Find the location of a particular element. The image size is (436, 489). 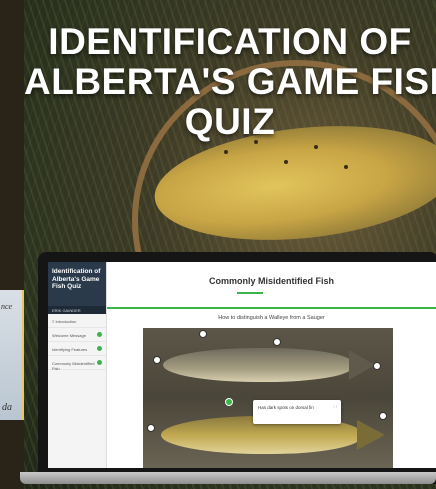

title-line-1: IDENTIFICATION OF is located at coordinates (230, 41).